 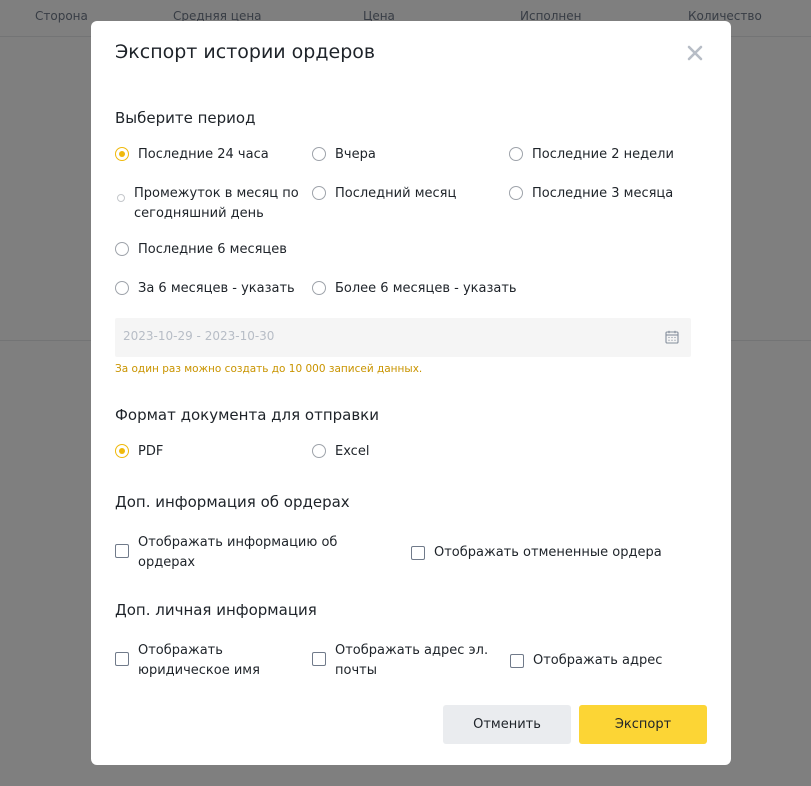 I want to click on period-option-6-months-custom: За 6 месяцев - указать, so click(x=205, y=289).